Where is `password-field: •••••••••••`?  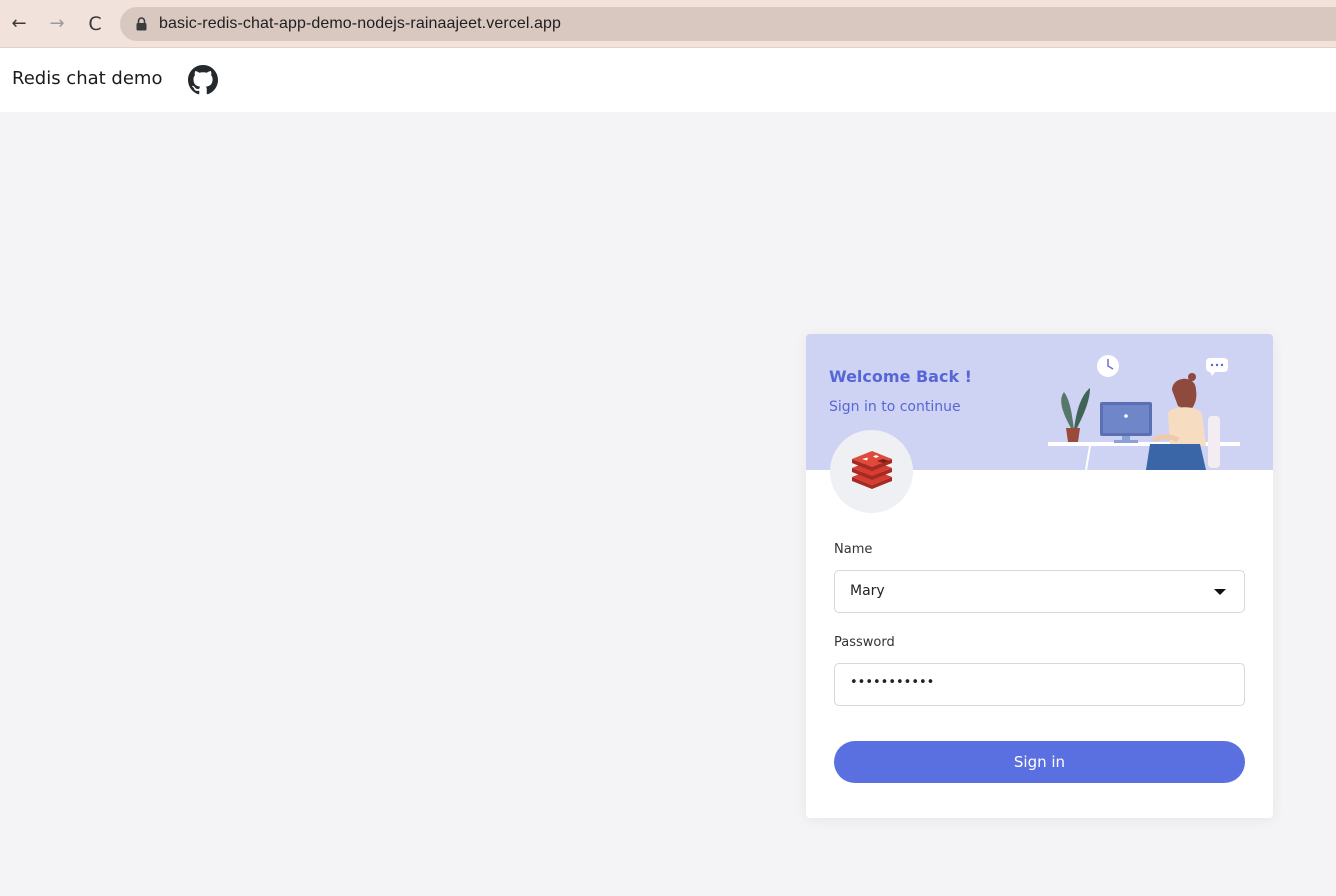
password-field: ••••••••••• is located at coordinates (1039, 684).